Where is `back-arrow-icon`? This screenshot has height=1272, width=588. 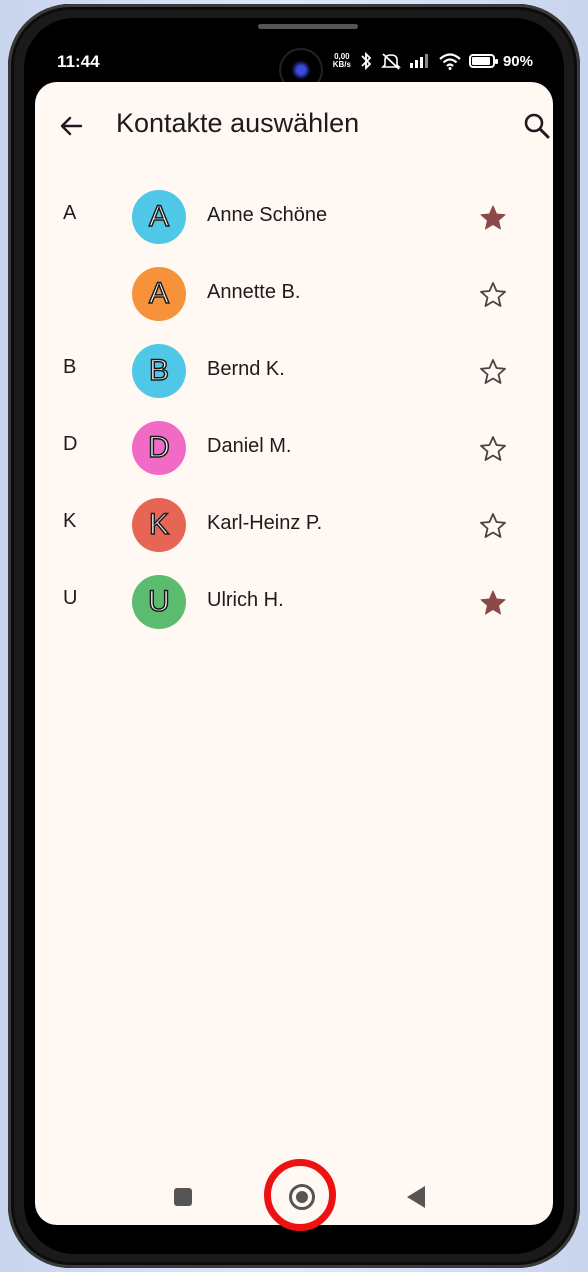
back-arrow-icon is located at coordinates (71, 126).